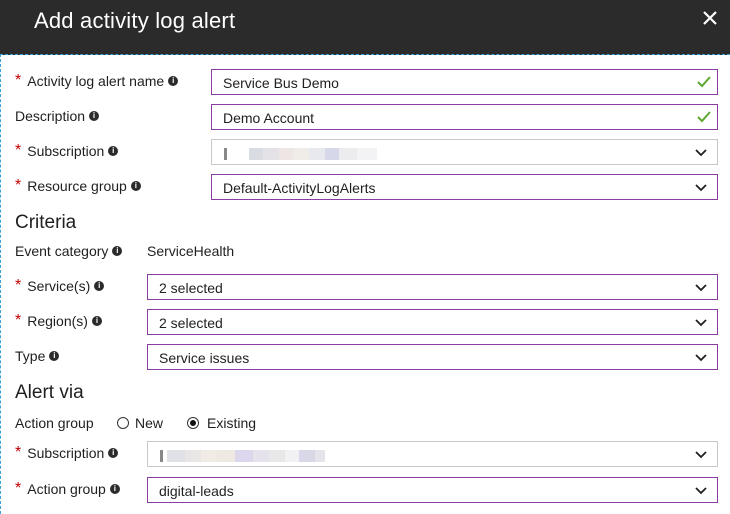 The width and height of the screenshot is (730, 514). Describe the element at coordinates (49, 392) in the screenshot. I see `alert-via-heading: Alert via` at that location.